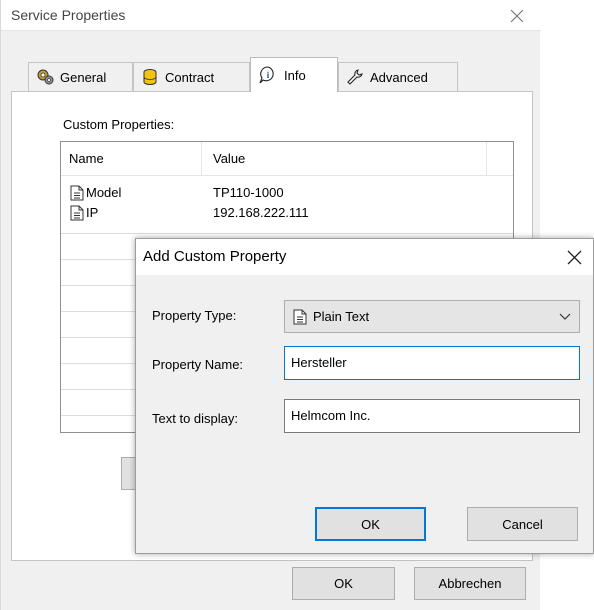 The width and height of the screenshot is (594, 610). Describe the element at coordinates (522, 524) in the screenshot. I see `dialog-cancel-button: Cancel` at that location.